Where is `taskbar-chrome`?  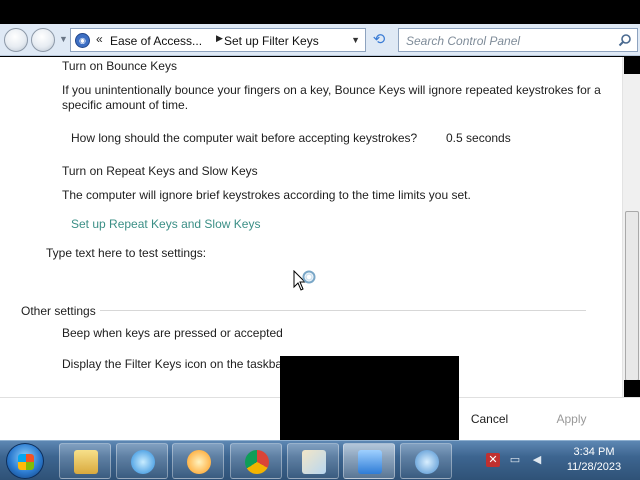
taskbar-chrome is located at coordinates (256, 461).